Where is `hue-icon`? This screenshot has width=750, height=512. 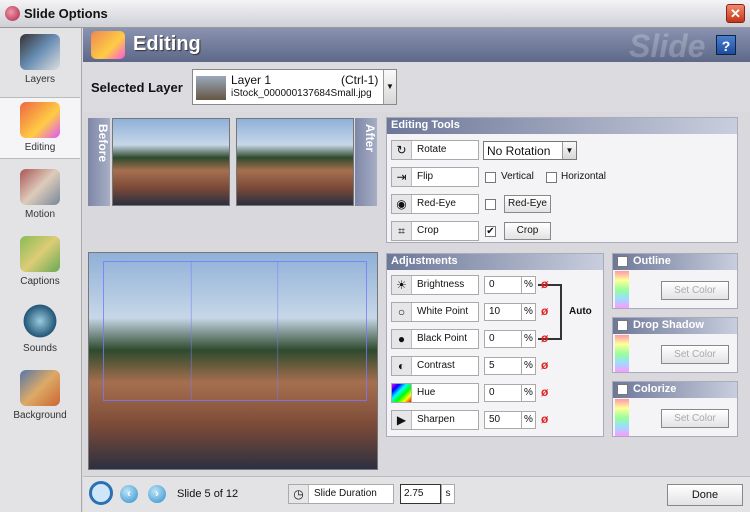 hue-icon is located at coordinates (402, 393).